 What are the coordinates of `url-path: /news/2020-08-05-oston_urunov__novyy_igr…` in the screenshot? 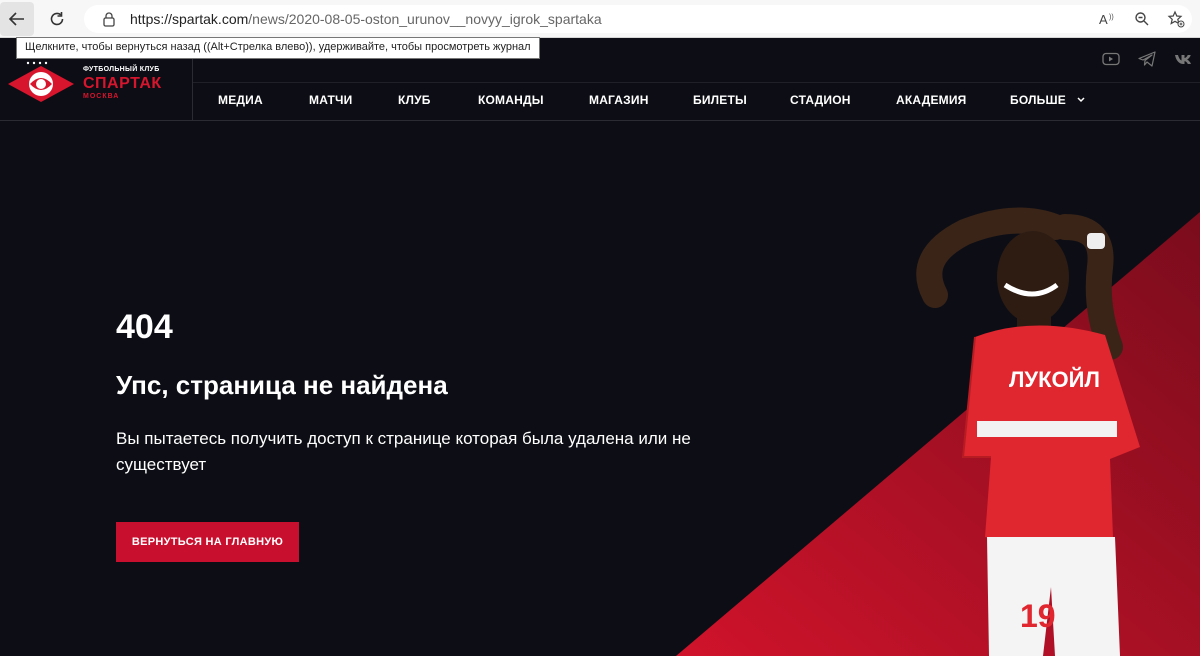 It's located at (425, 19).